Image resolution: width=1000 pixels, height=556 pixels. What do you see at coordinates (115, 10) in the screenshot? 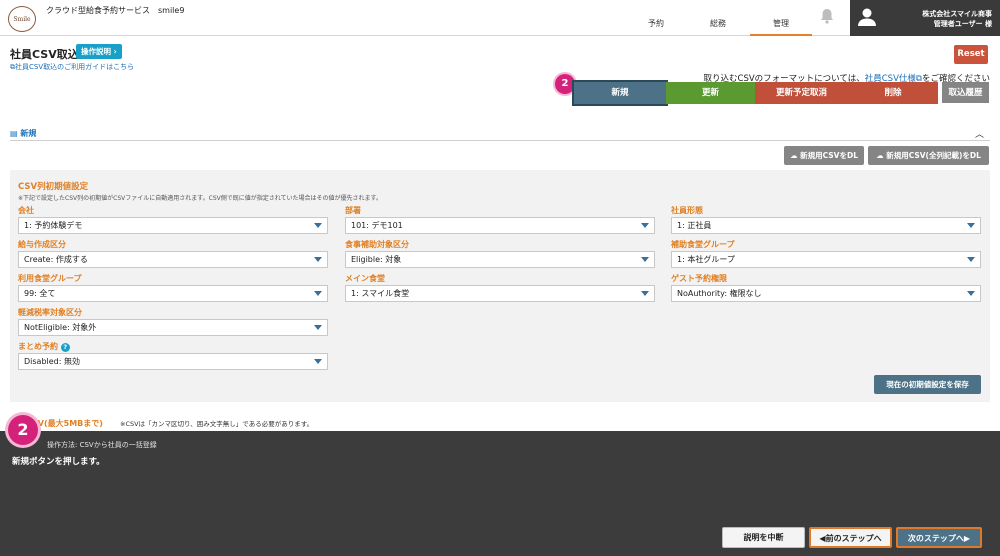
I see `service-name: クラウド型給食予約サービス smile9` at bounding box center [115, 10].